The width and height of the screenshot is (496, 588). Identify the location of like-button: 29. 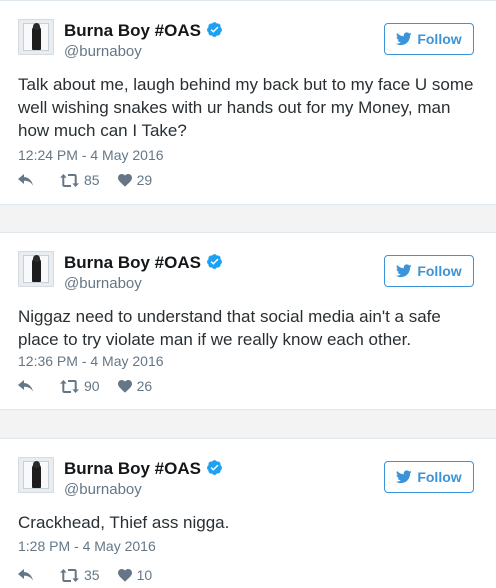
(135, 180).